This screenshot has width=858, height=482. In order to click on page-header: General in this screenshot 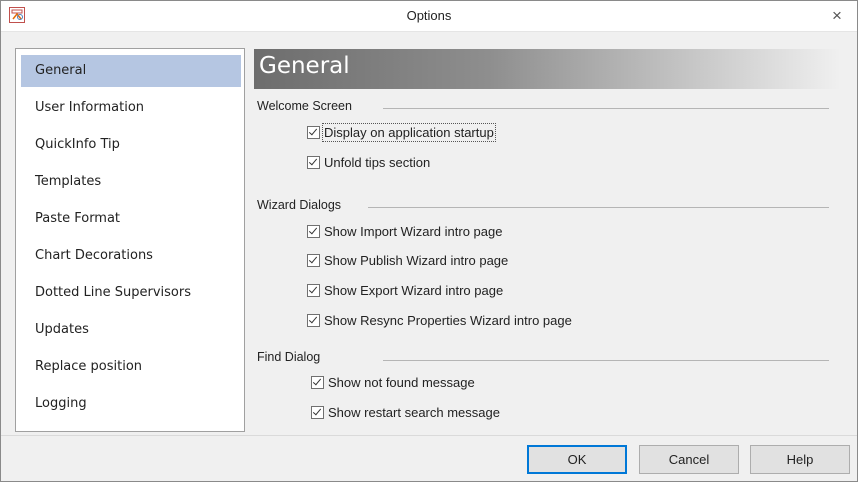, I will do `click(547, 69)`.